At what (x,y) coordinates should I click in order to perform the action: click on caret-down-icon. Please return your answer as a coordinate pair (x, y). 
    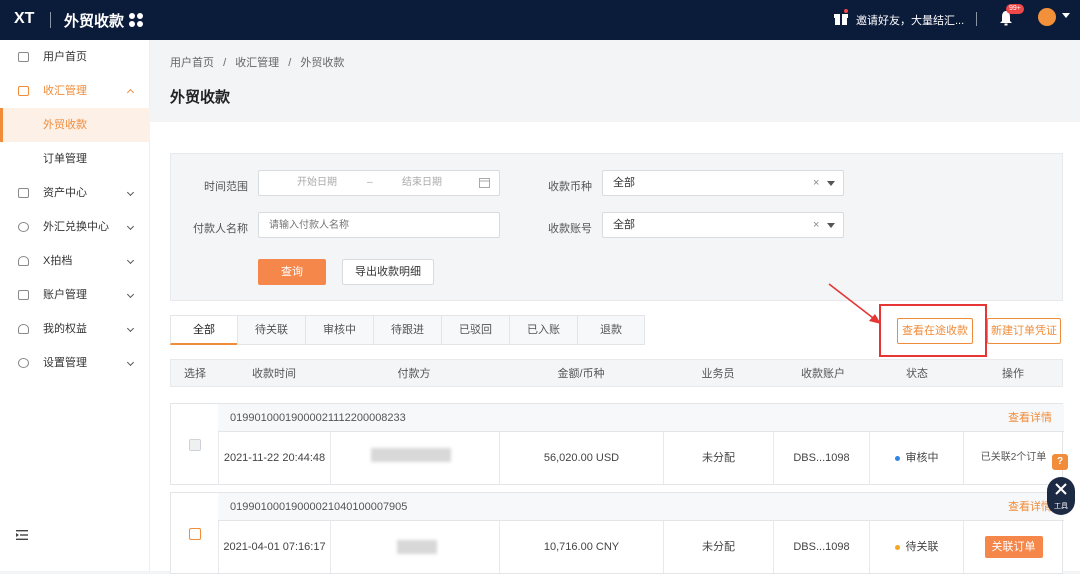
    Looking at the image, I should click on (831, 183).